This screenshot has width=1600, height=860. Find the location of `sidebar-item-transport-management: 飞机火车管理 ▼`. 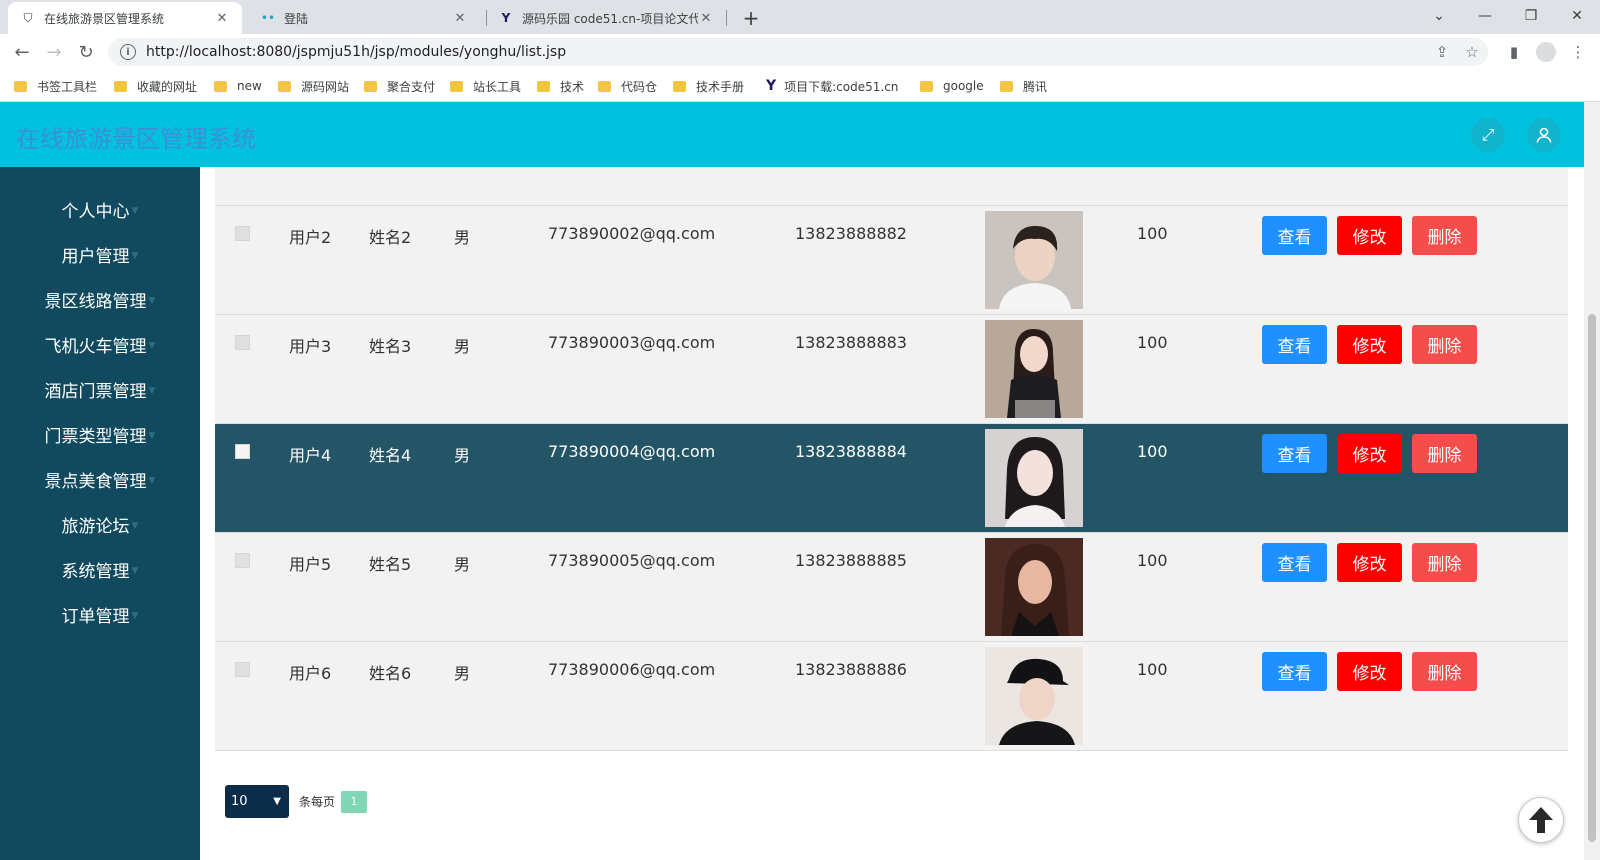

sidebar-item-transport-management: 飞机火车管理 ▼ is located at coordinates (100, 344).